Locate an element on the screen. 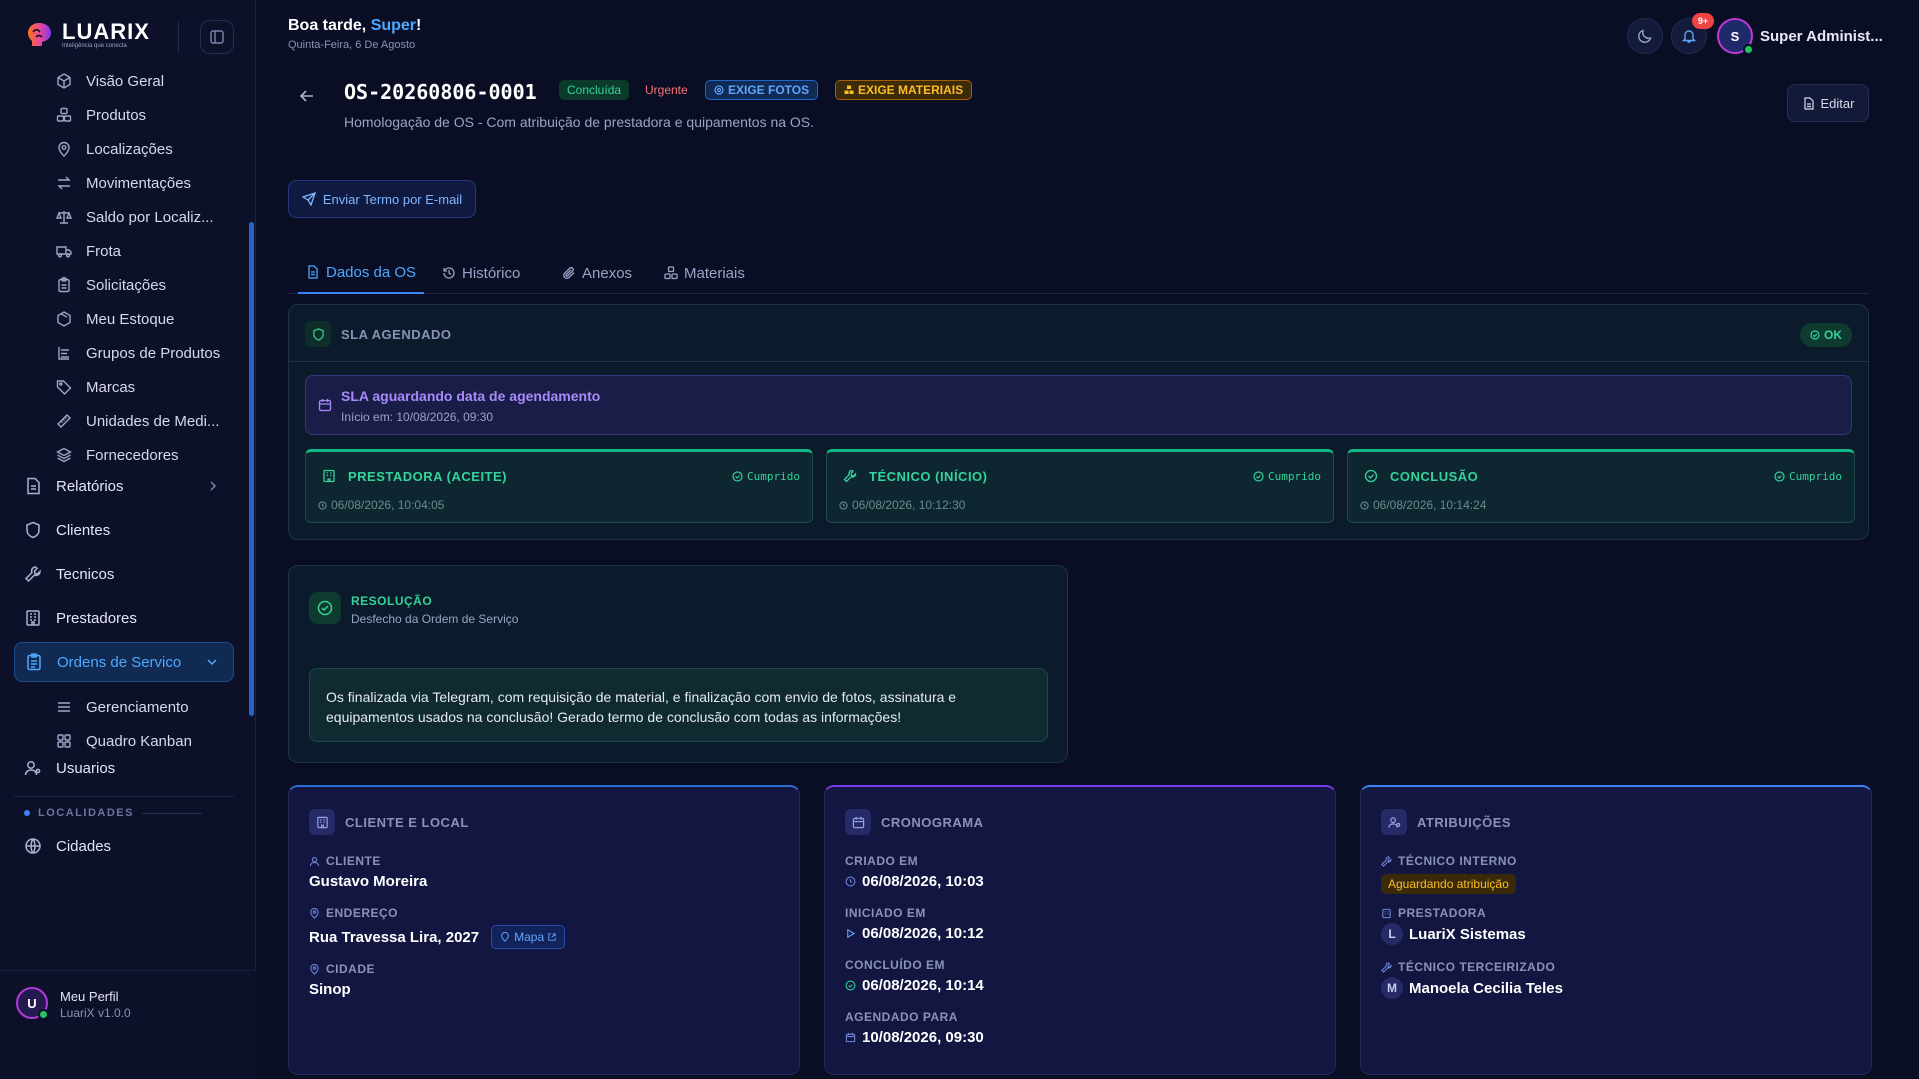 This screenshot has width=1919, height=1079. back-button is located at coordinates (307, 96).